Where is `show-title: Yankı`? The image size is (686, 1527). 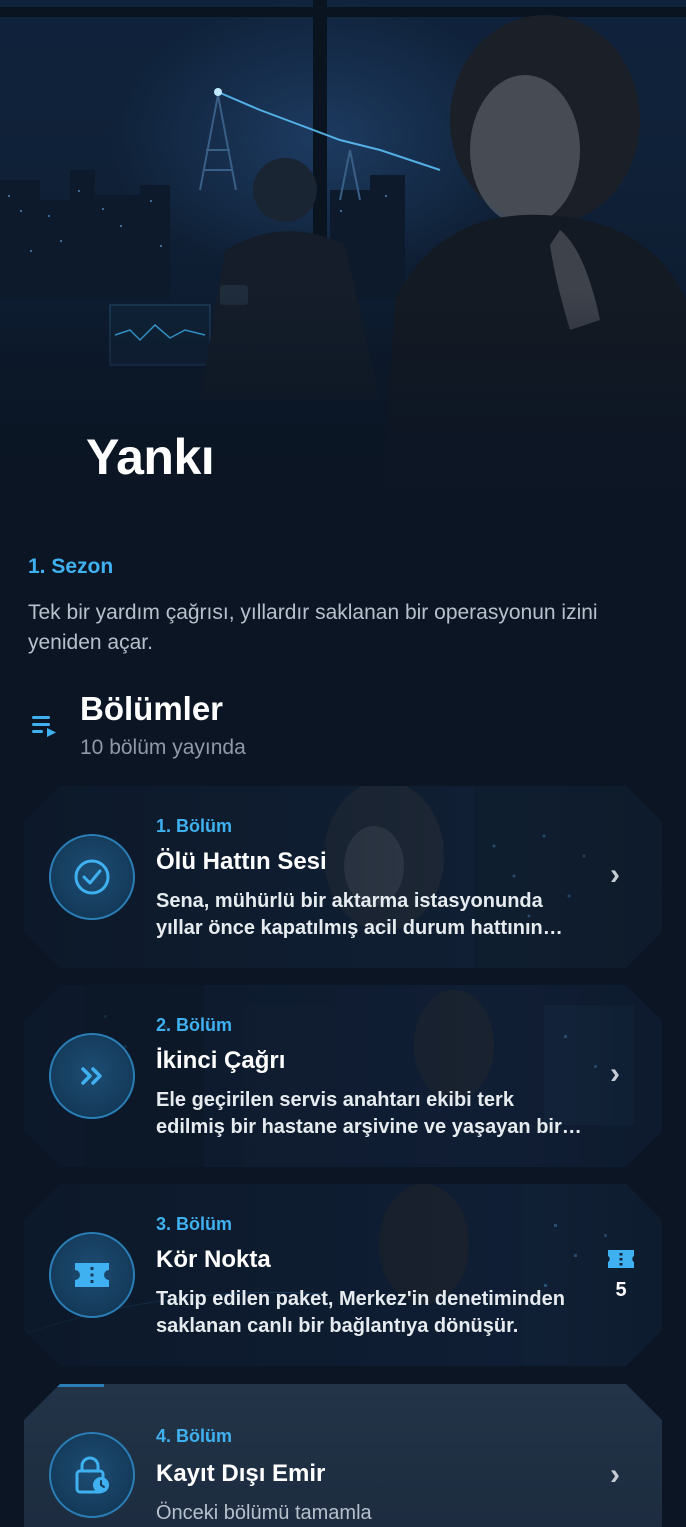 show-title: Yankı is located at coordinates (150, 457).